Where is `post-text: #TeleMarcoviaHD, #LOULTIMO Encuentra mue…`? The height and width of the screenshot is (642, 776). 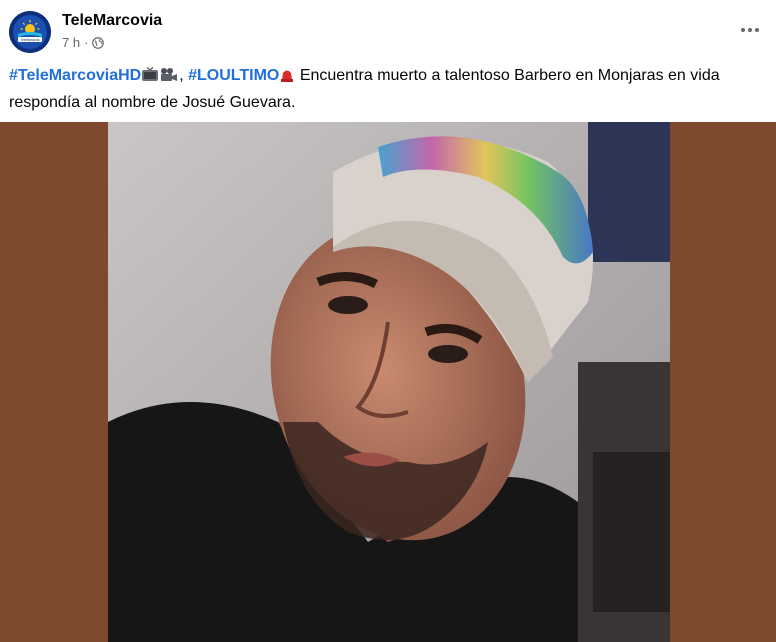
post-text: #TeleMarcoviaHD, #LOULTIMO Encuentra mue… is located at coordinates (389, 89).